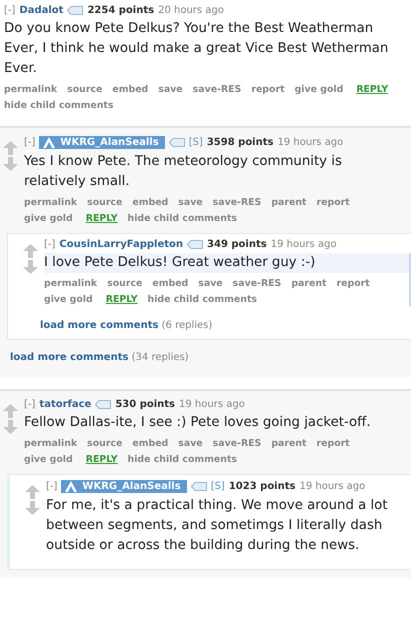 This screenshot has width=411, height=619. What do you see at coordinates (262, 486) in the screenshot?
I see `points-score: 1023 points` at bounding box center [262, 486].